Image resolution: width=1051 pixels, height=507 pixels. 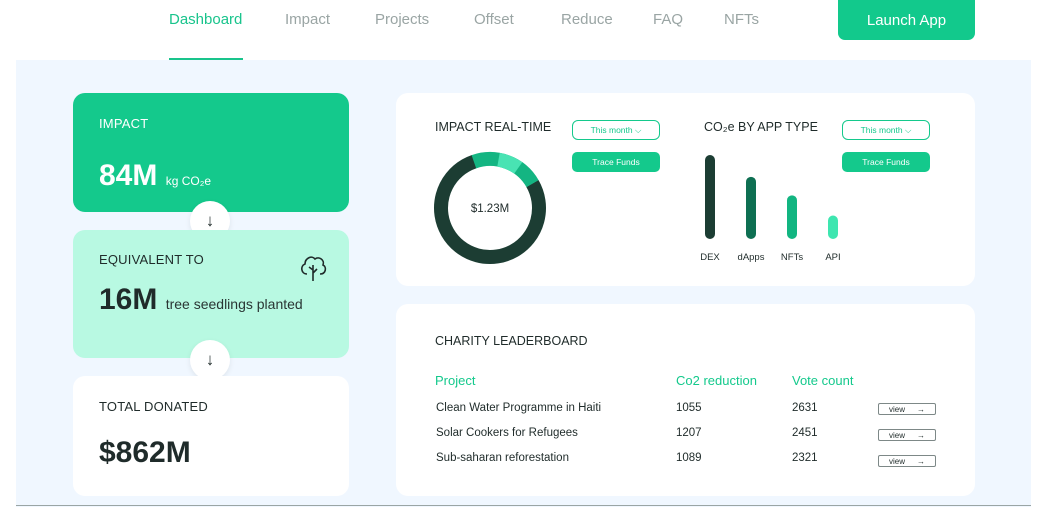 I want to click on impact-donut-chart: $1.23M, so click(x=490, y=208).